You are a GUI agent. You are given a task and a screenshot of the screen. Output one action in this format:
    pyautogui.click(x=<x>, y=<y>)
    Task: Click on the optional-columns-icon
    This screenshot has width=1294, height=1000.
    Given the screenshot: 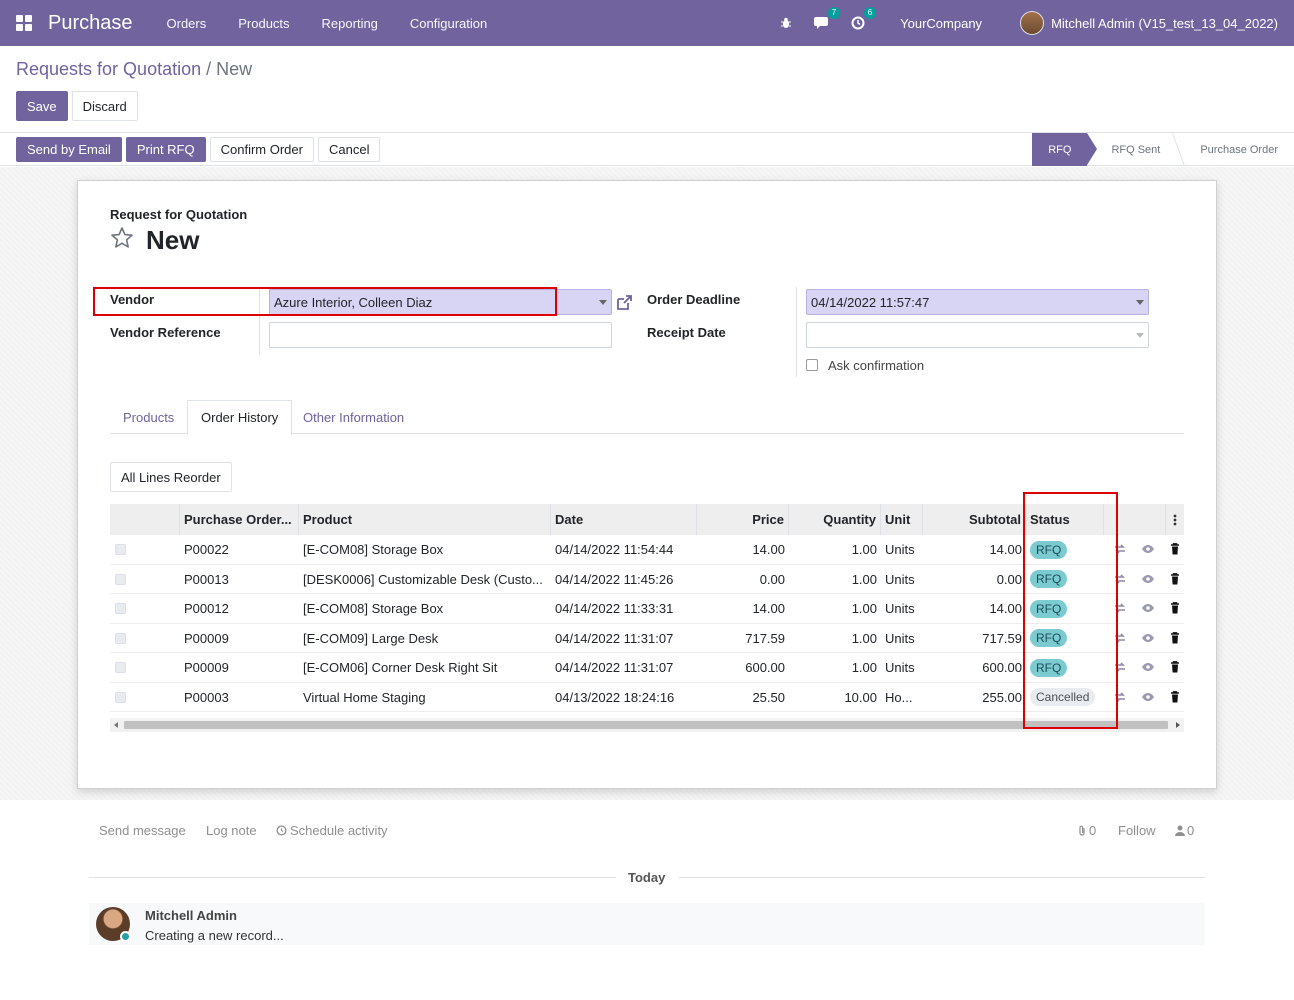 What is the action you would take?
    pyautogui.click(x=1175, y=519)
    